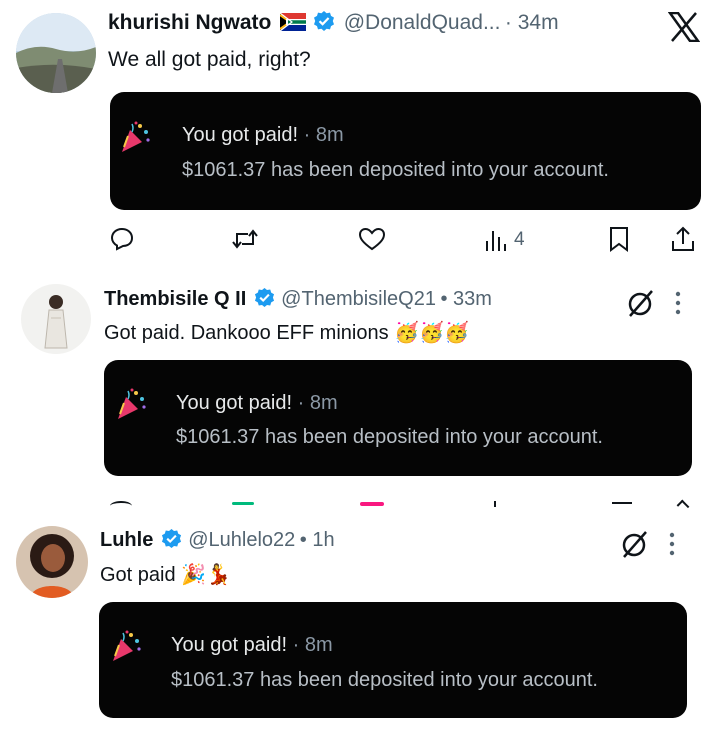  Describe the element at coordinates (122, 241) in the screenshot. I see `reply-icon` at that location.